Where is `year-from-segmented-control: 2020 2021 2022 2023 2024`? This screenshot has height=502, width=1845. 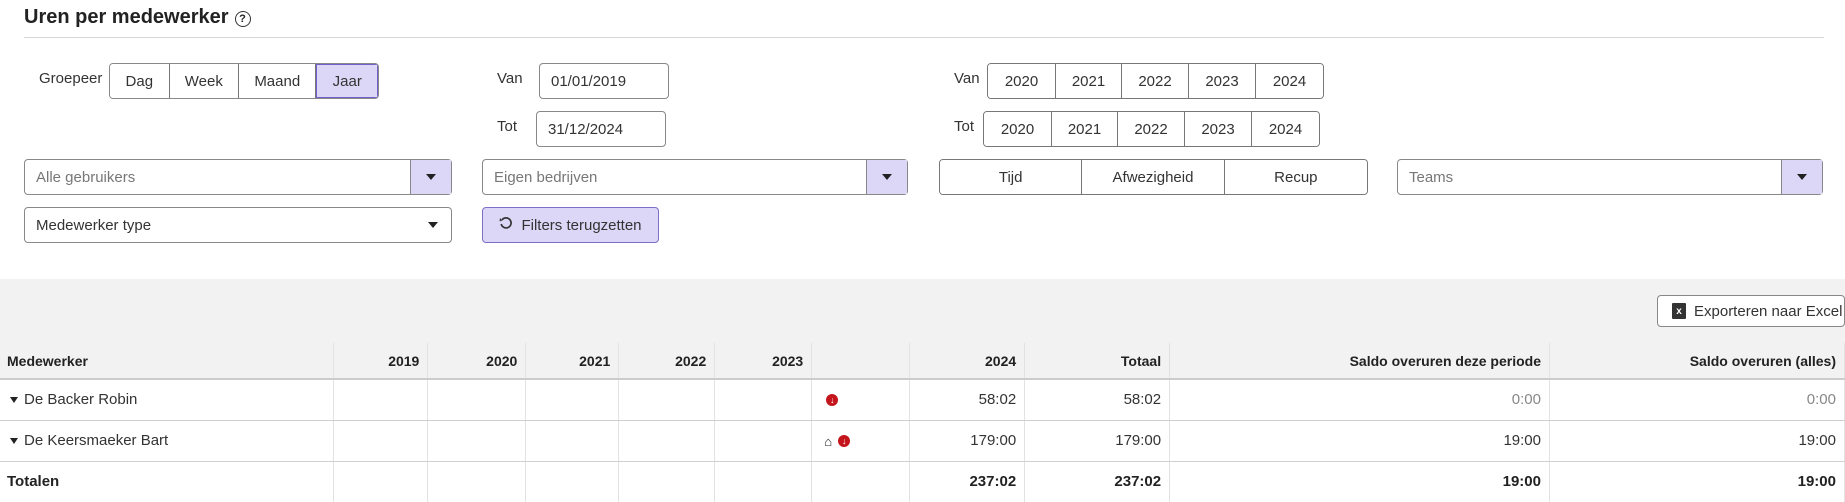
year-from-segmented-control: 2020 2021 2022 2023 2024 is located at coordinates (1155, 81).